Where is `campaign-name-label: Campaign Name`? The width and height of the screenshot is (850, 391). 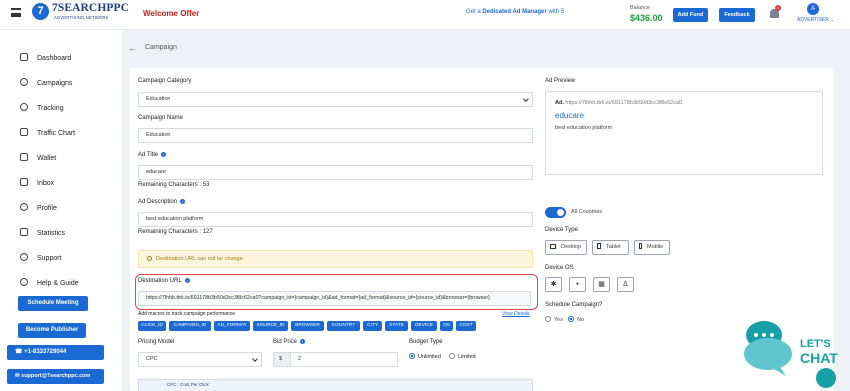 campaign-name-label: Campaign Name is located at coordinates (161, 118).